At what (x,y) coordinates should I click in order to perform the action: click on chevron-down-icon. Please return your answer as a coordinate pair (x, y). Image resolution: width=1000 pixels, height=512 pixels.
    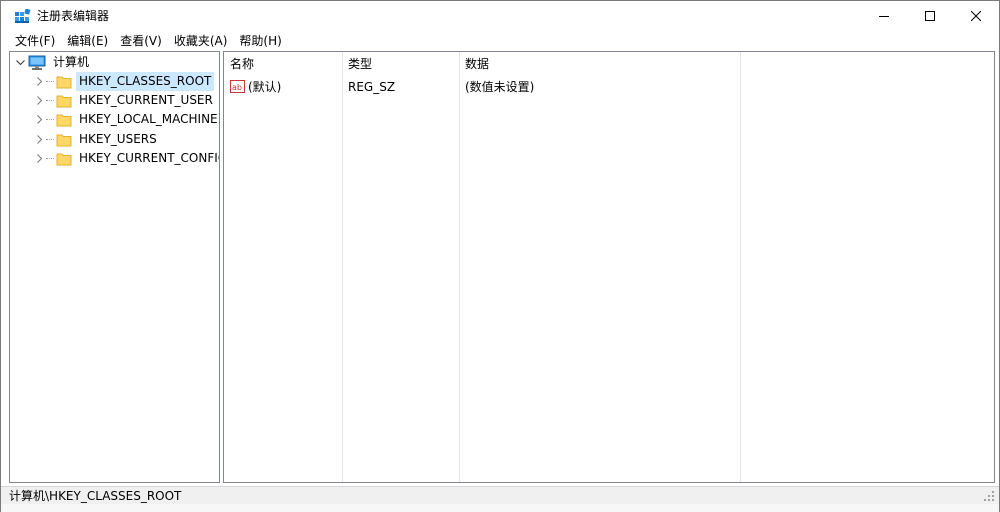
    Looking at the image, I should click on (20, 62).